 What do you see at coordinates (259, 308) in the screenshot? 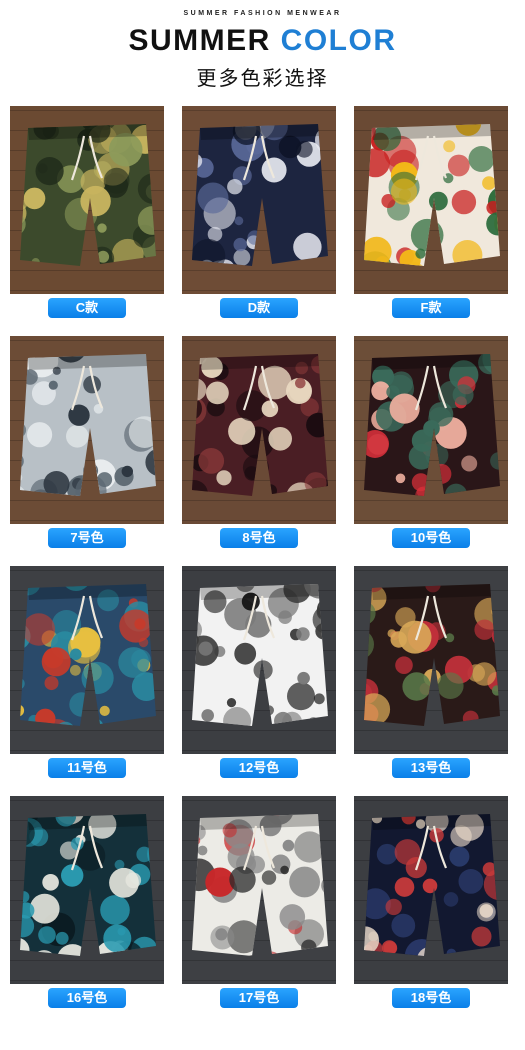
I see `color-option-label: D款` at bounding box center [259, 308].